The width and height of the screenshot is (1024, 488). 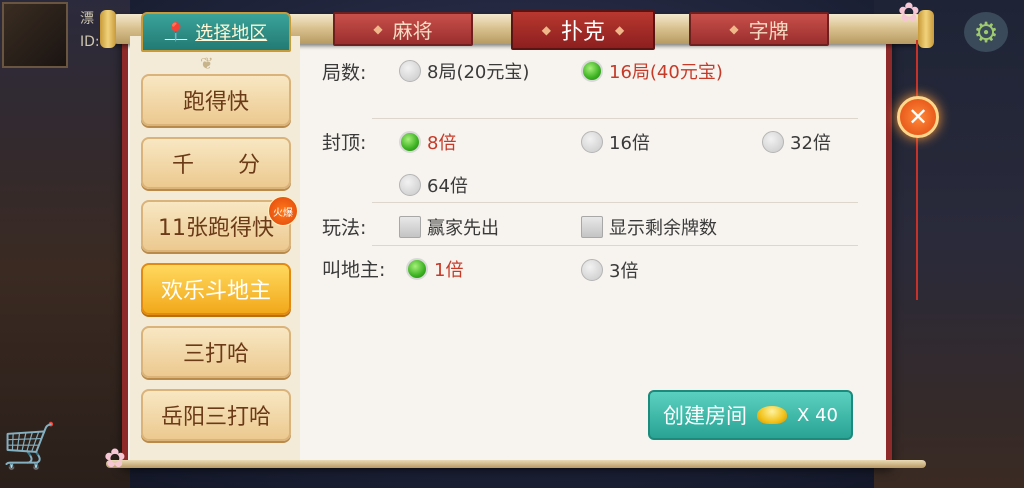 I want to click on cap-option-16: 16倍, so click(x=615, y=142).